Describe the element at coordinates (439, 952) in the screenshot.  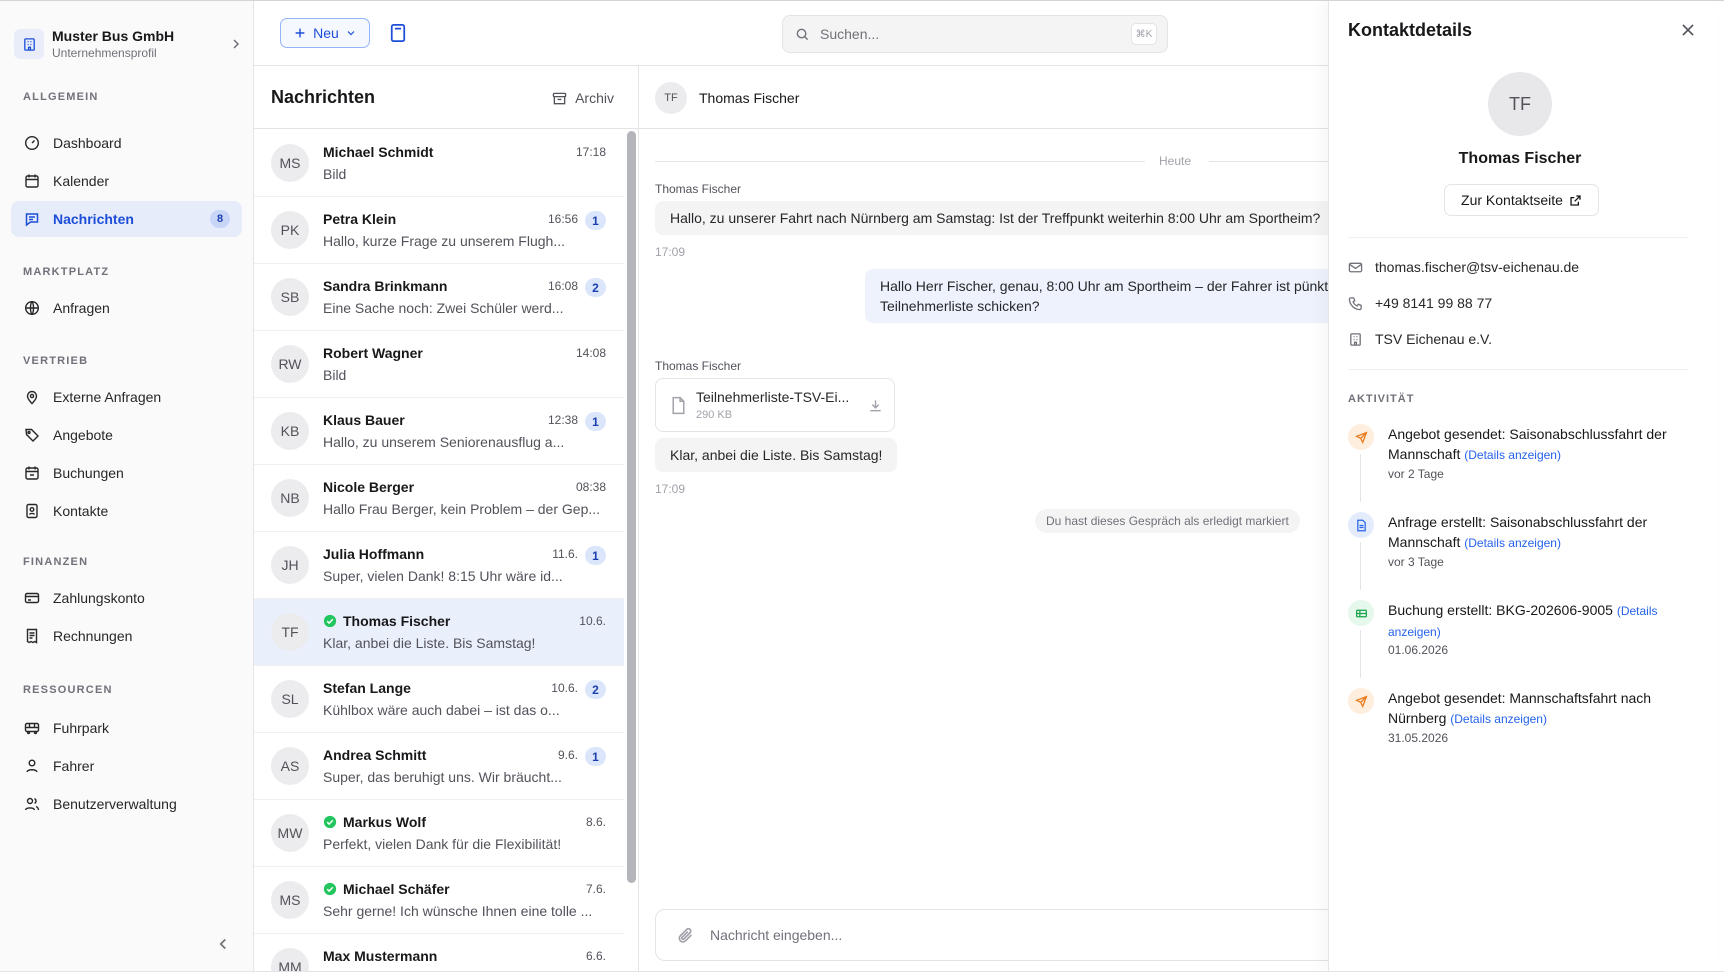
I see `conversation-item: MM Max Mustermann 6.6.` at that location.